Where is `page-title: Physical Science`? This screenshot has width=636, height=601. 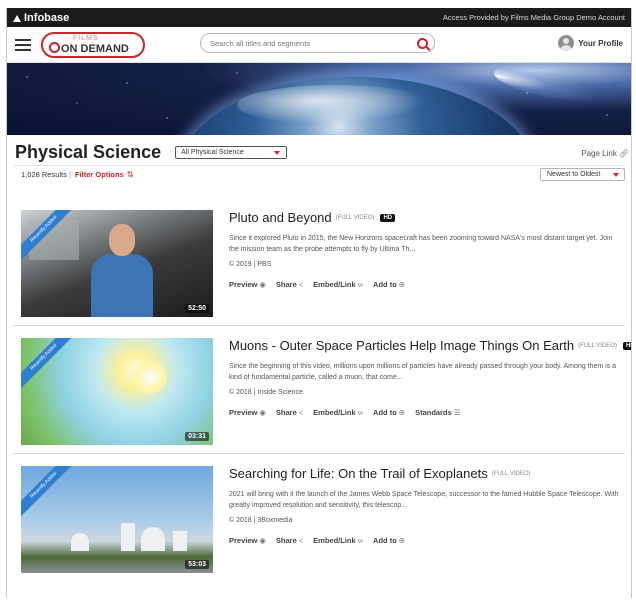 page-title: Physical Science is located at coordinates (88, 151).